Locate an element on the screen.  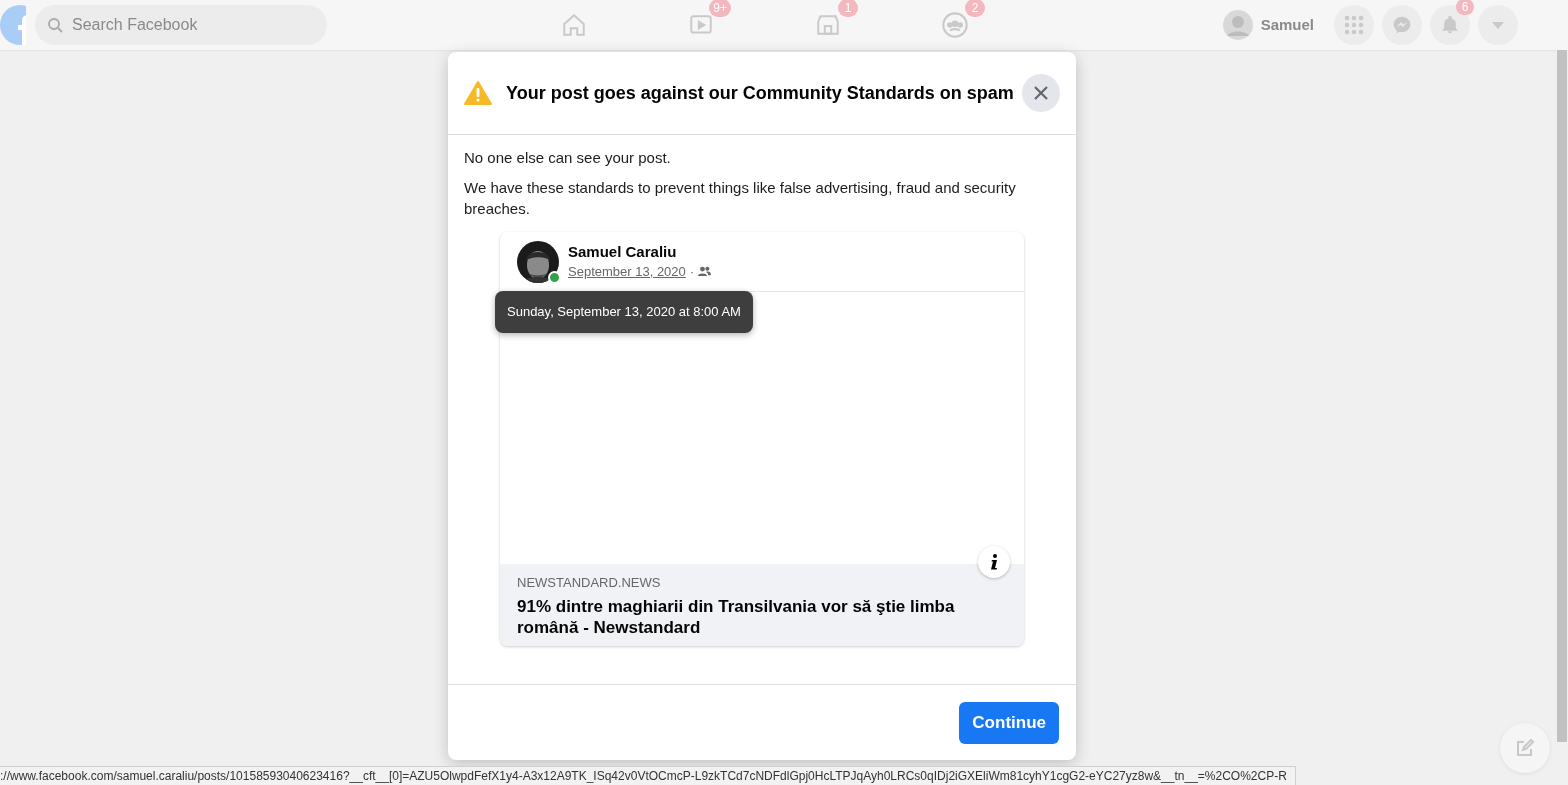
profile-chip: Samuel is located at coordinates (1272, 25).